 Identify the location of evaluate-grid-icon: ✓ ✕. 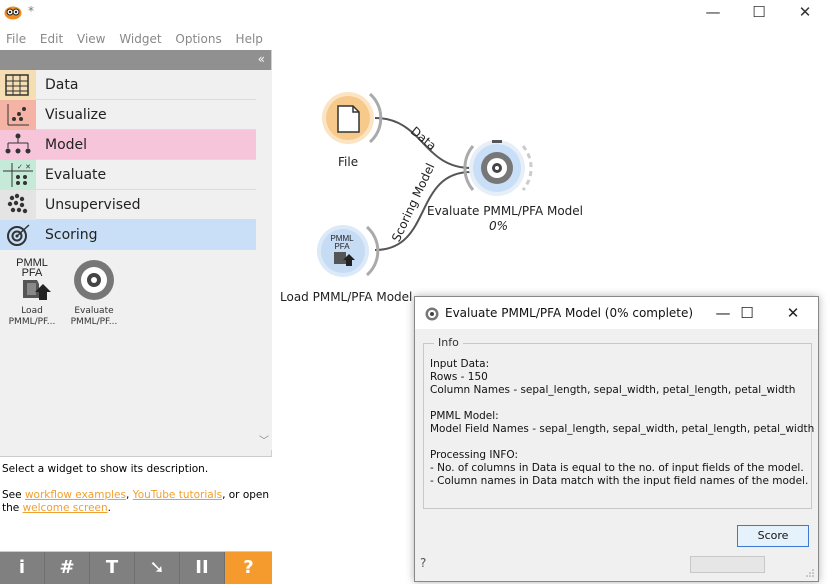
(18, 175).